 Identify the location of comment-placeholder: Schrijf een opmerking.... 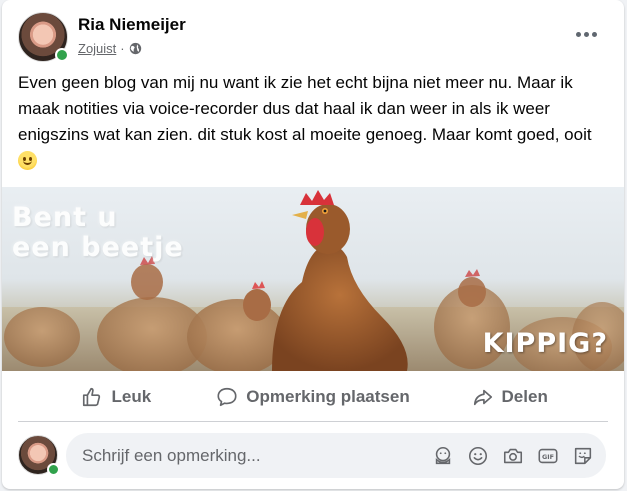
(171, 455).